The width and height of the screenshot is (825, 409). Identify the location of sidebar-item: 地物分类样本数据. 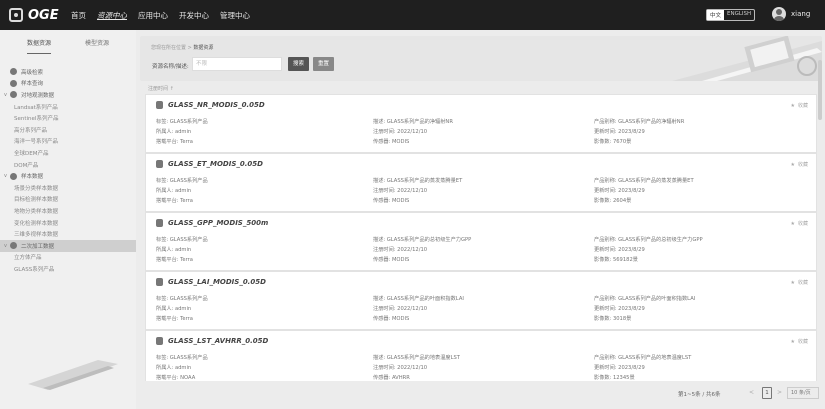
(68, 211).